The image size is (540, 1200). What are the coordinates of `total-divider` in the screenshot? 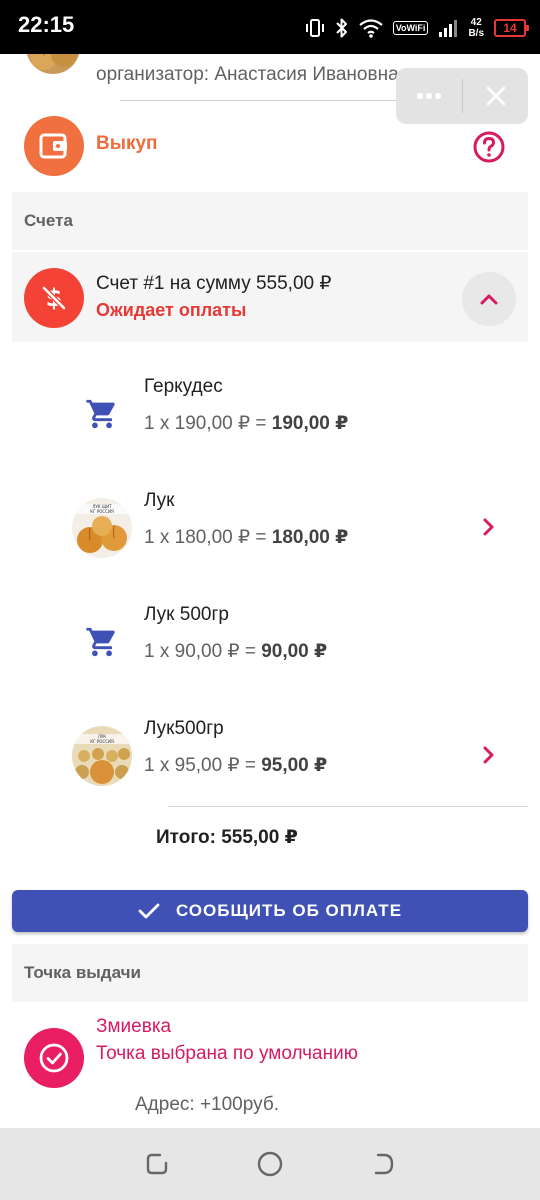 It's located at (348, 806).